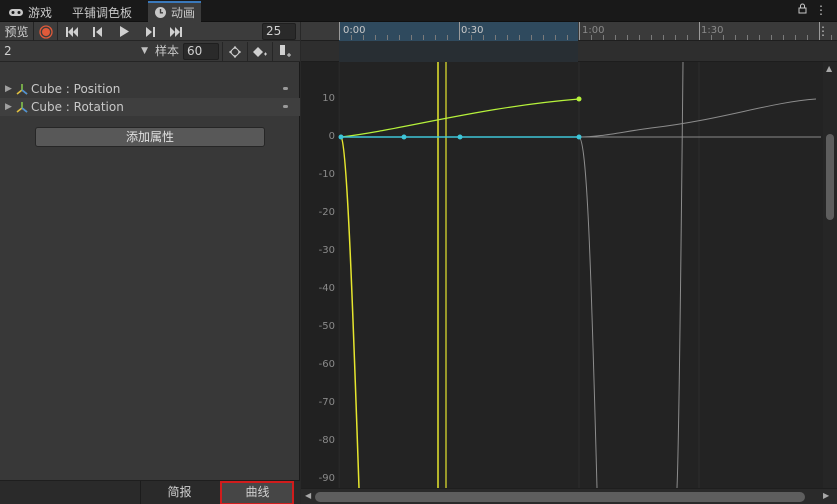 The image size is (837, 504). Describe the element at coordinates (150, 89) in the screenshot. I see `property-row-position: ▶ Cube : Position` at that location.